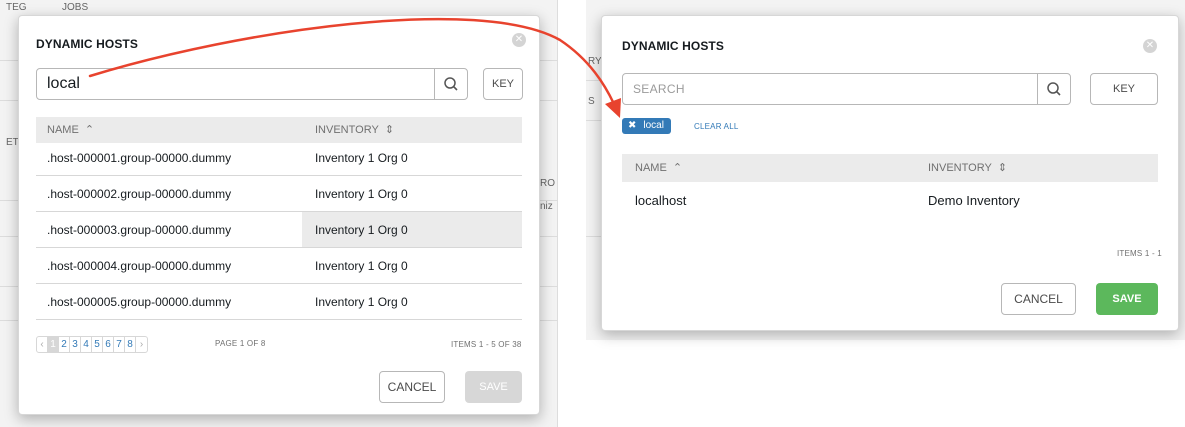 The image size is (1185, 427). What do you see at coordinates (63, 83) in the screenshot?
I see `search-input-value: local` at bounding box center [63, 83].